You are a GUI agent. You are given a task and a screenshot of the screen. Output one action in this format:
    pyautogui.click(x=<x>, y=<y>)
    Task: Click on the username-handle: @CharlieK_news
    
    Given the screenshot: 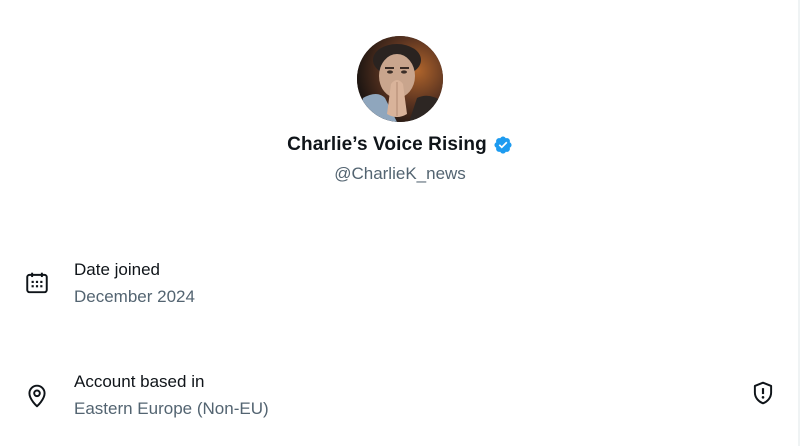 What is the action you would take?
    pyautogui.click(x=400, y=173)
    